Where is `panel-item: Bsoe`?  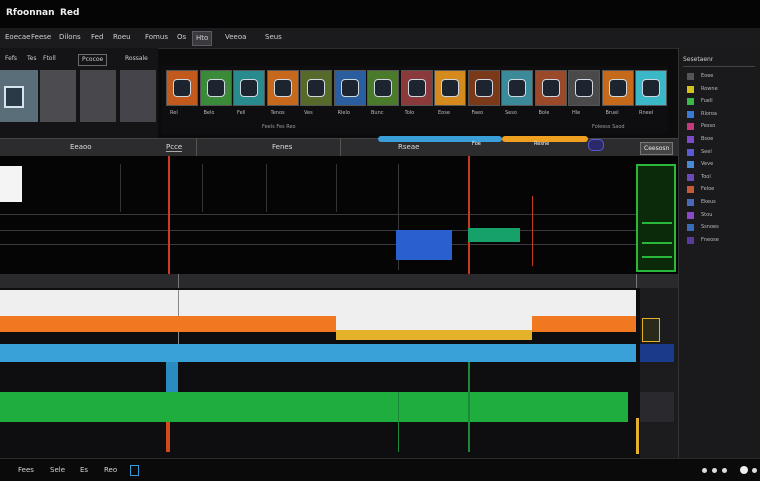 panel-item: Bsoe is located at coordinates (720, 140).